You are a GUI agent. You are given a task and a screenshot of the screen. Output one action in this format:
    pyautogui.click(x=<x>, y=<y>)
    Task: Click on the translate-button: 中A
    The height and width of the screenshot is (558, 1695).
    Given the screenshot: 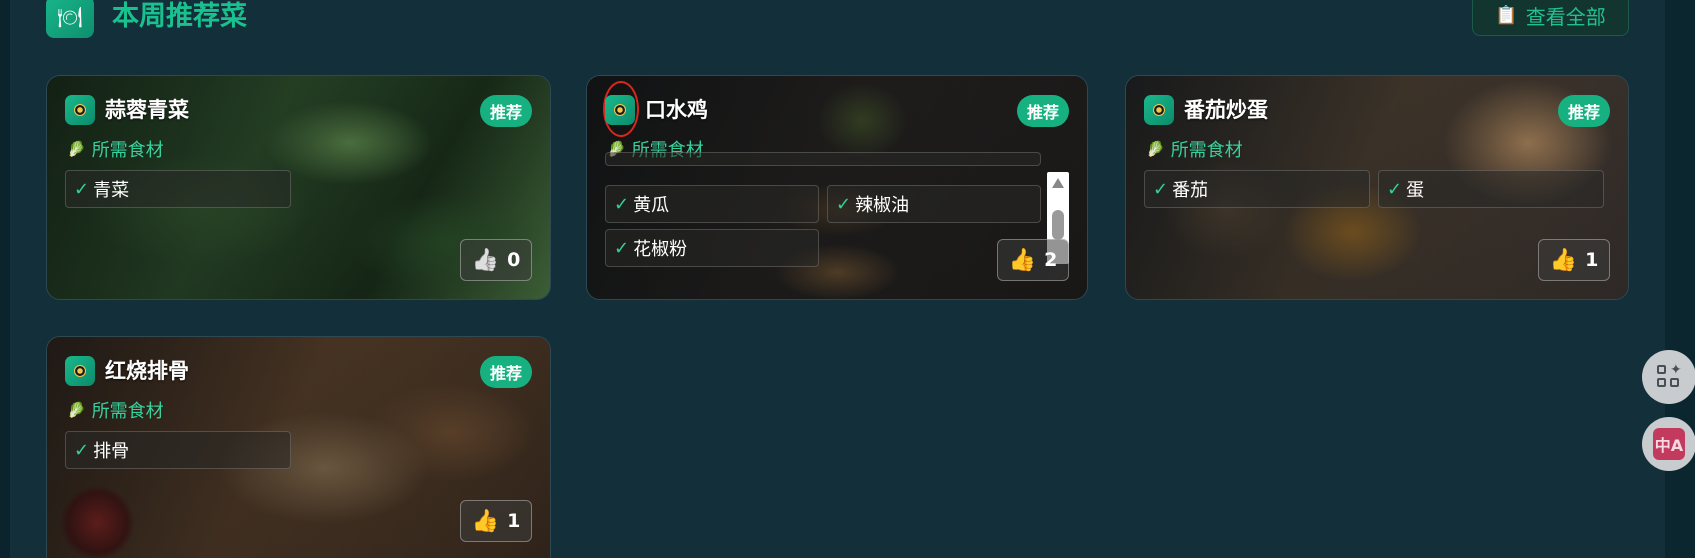 What is the action you would take?
    pyautogui.click(x=1668, y=444)
    